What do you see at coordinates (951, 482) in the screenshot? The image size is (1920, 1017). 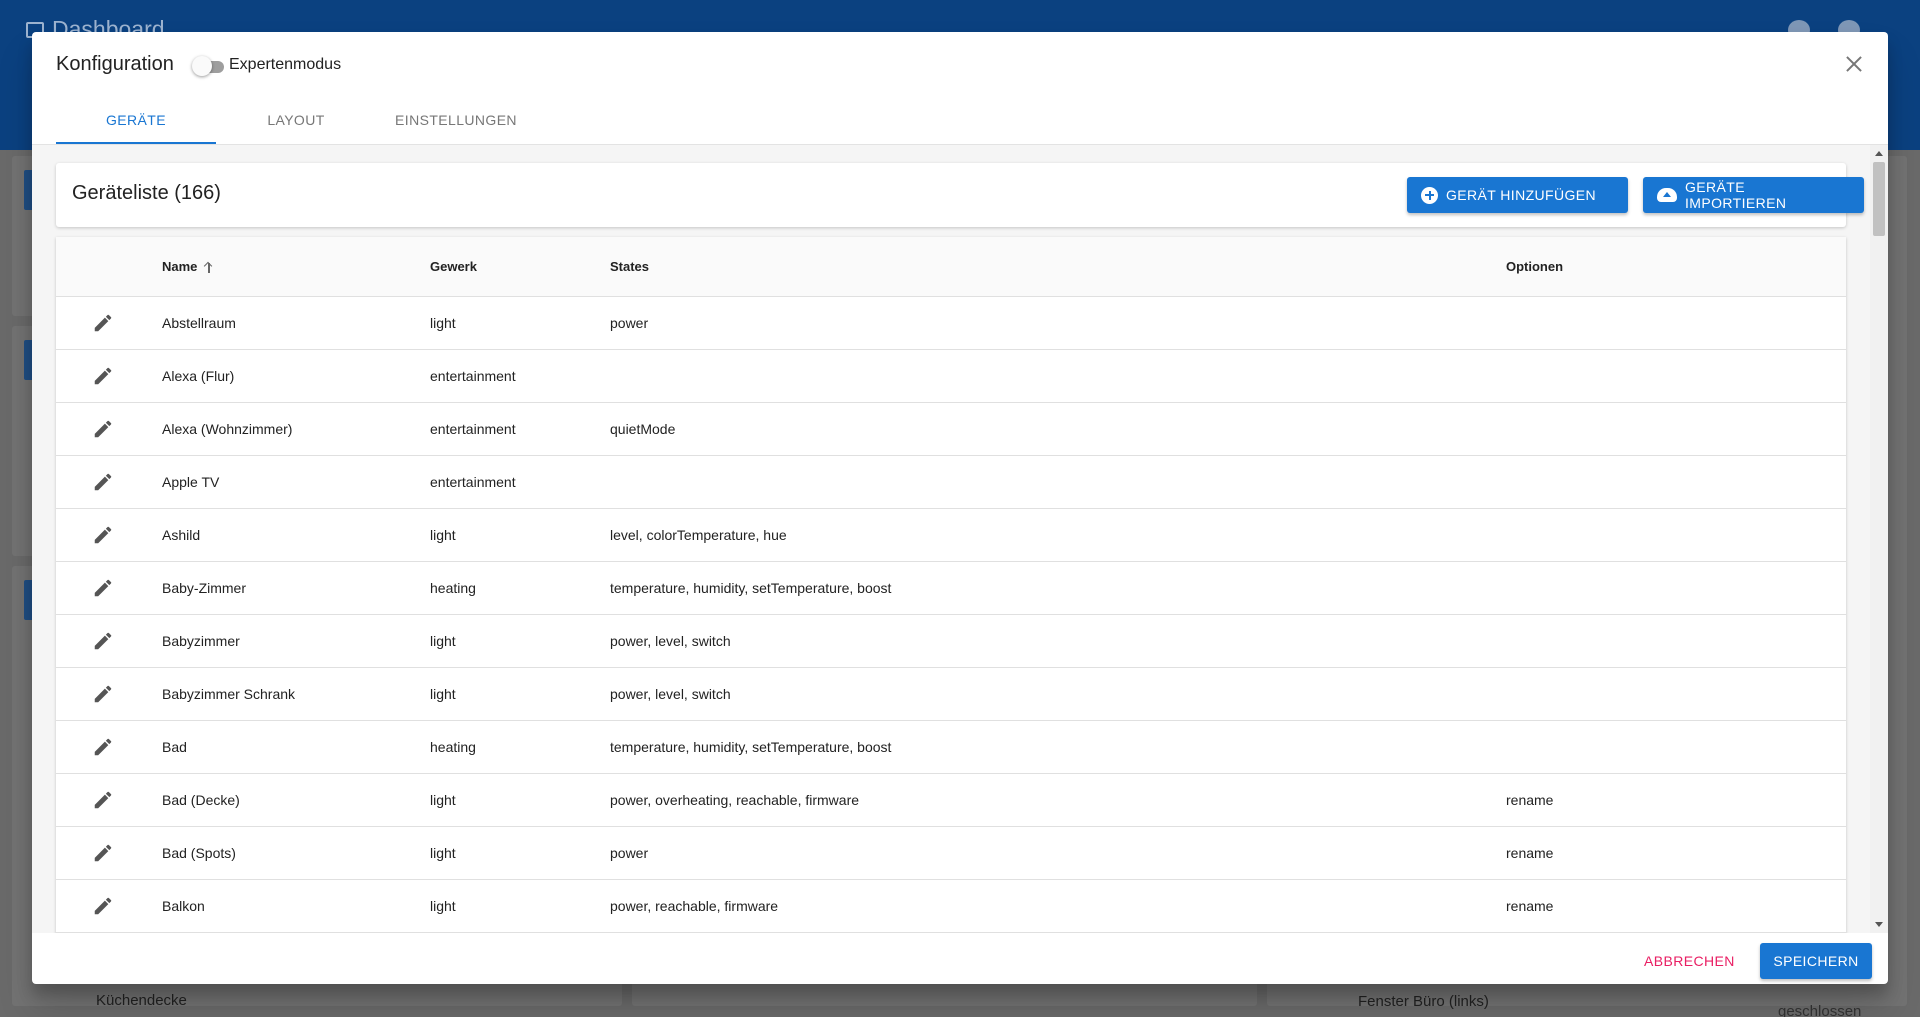 I see `table-row: Apple TV entertainment` at bounding box center [951, 482].